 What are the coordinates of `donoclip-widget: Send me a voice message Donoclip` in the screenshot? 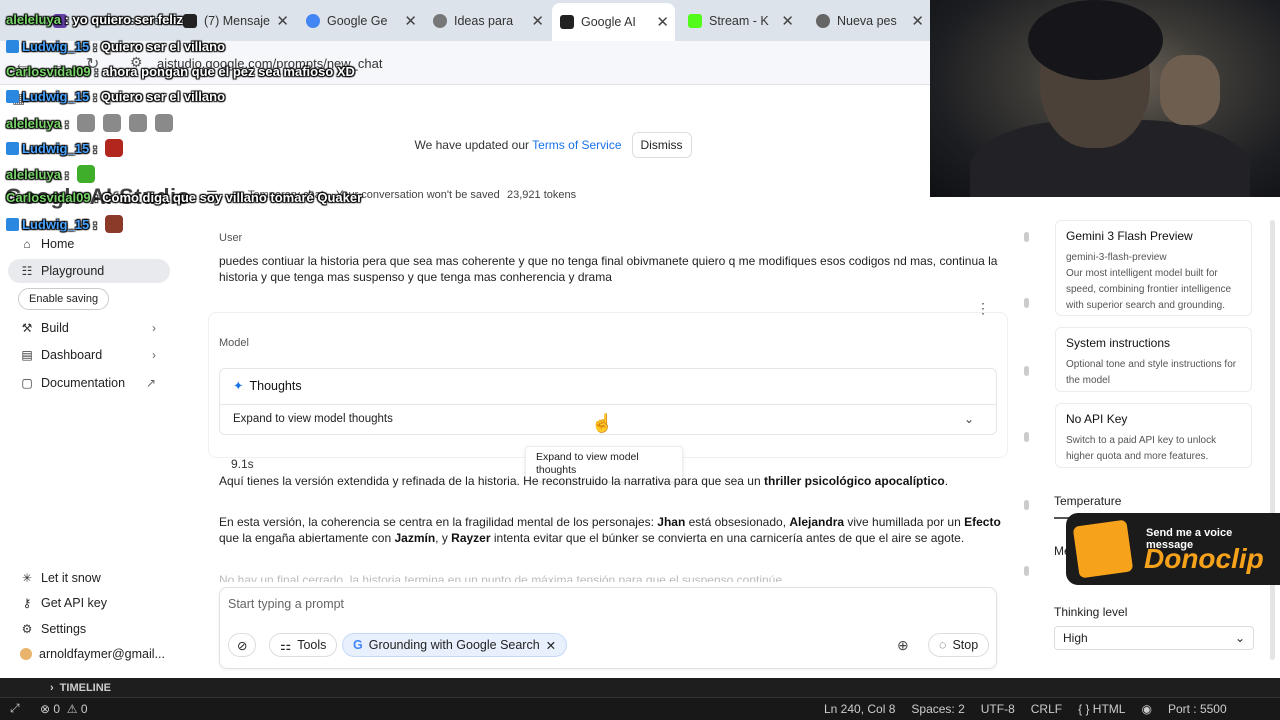 It's located at (1173, 549).